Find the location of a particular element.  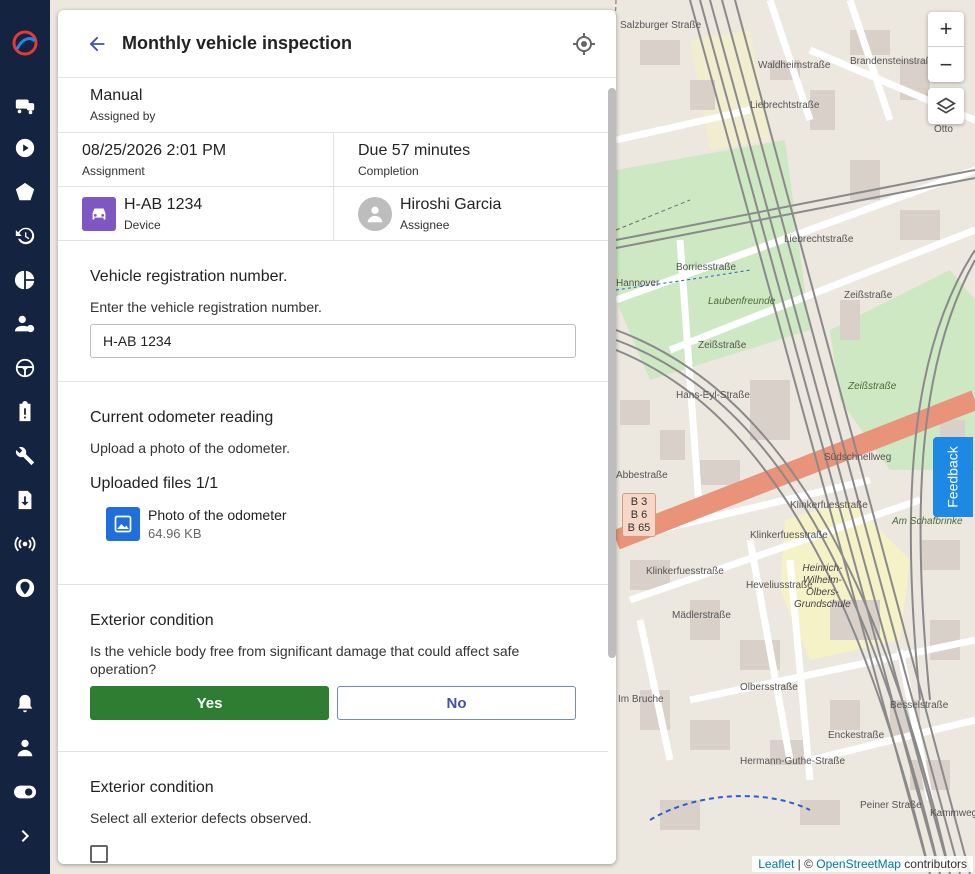

zoom-control: + − is located at coordinates (946, 47).